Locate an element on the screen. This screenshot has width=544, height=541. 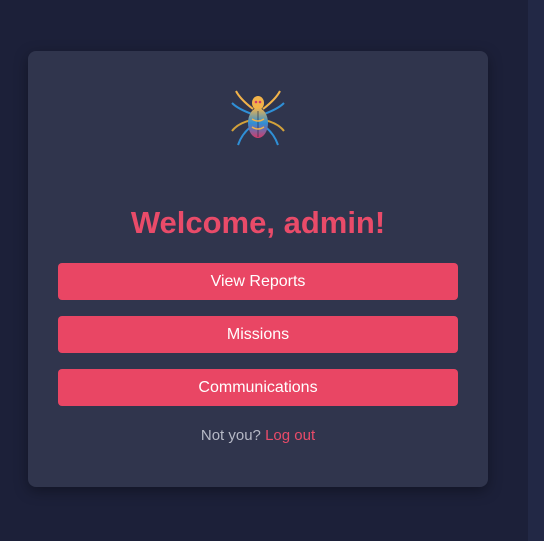
page-edge-strip is located at coordinates (536, 270).